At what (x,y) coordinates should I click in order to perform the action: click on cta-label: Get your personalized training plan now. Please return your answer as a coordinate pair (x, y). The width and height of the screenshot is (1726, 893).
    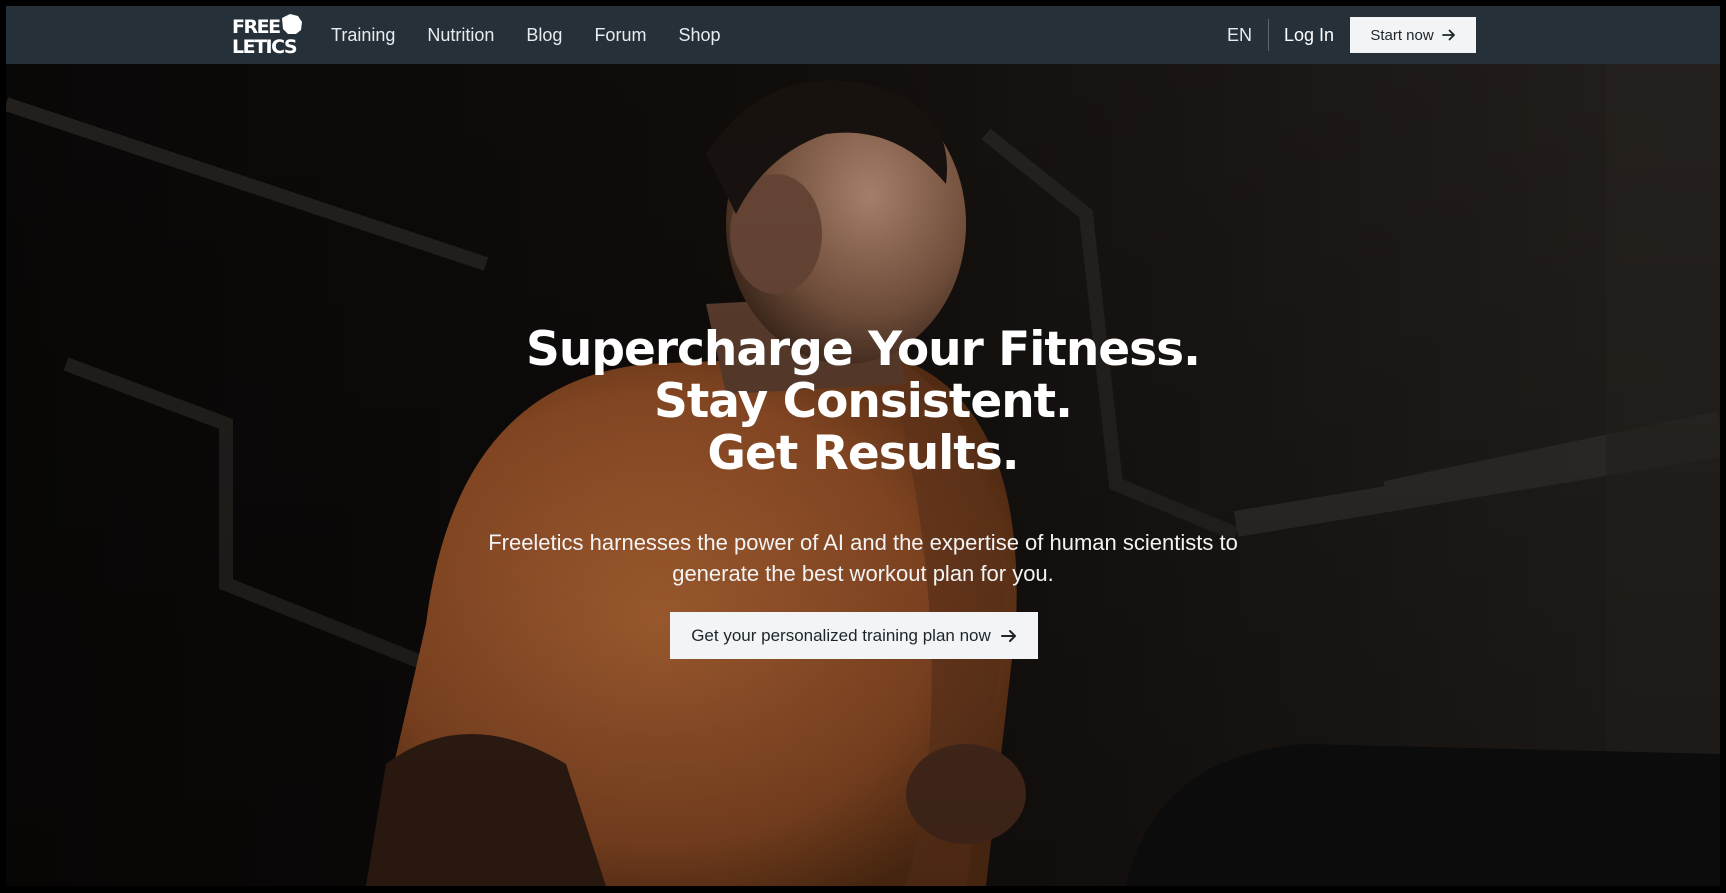
    Looking at the image, I should click on (841, 635).